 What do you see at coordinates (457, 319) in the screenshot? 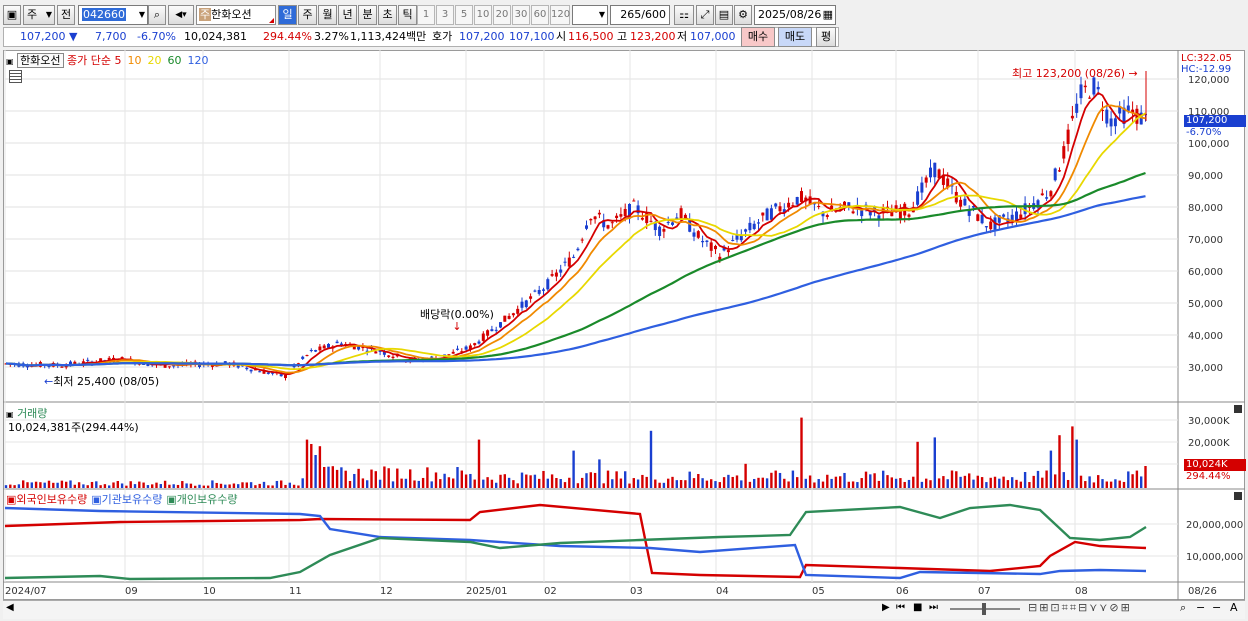
I see `dividend-annotation: 배당락(0.00%) ↓` at bounding box center [457, 319].